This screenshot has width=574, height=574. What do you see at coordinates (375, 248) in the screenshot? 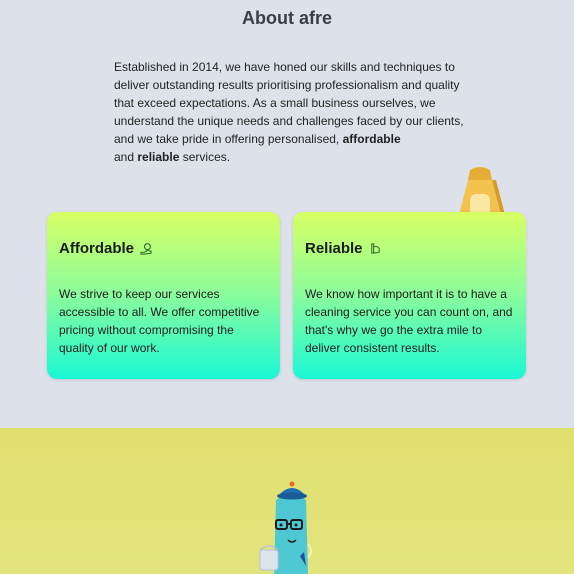
I see `handshake-icon` at bounding box center [375, 248].